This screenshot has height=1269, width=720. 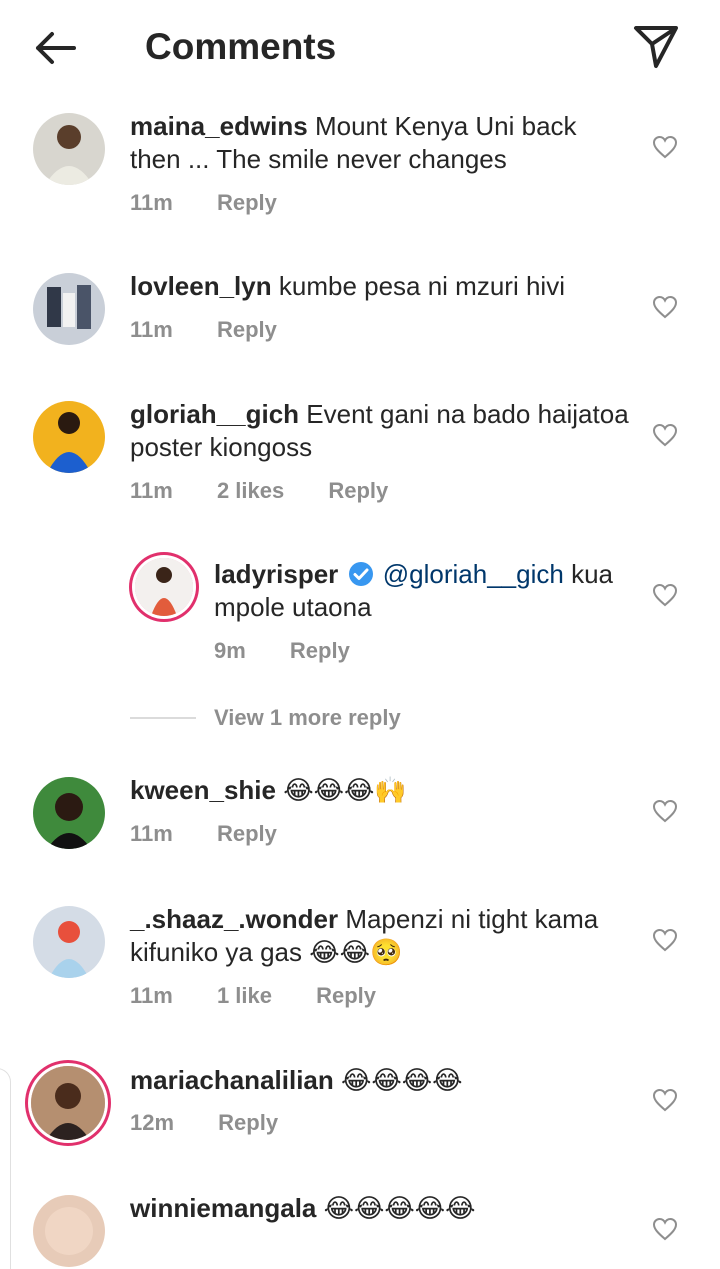 I want to click on comment-text: winniemangala 😂😂😂😂😂, so click(x=380, y=1208).